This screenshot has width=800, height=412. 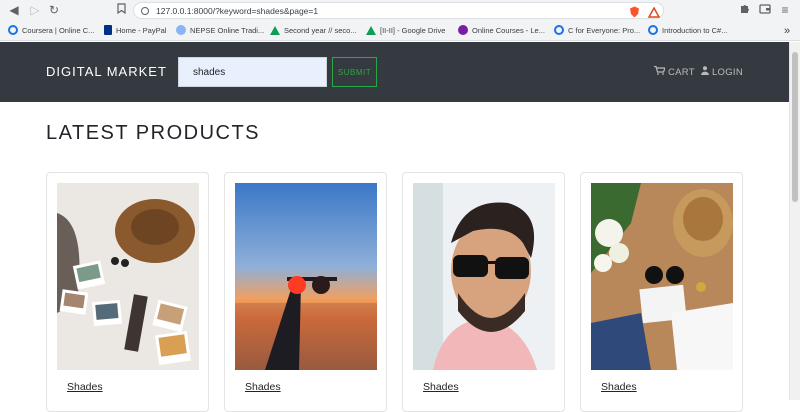 What do you see at coordinates (405, 31) in the screenshot?
I see `bookmark-item: [II-II] - Google Drive` at bounding box center [405, 31].